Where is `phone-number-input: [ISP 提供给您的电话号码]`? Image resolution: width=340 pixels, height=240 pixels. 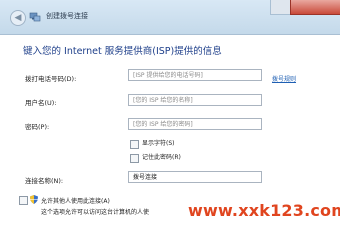
phone-number-input: [ISP 提供给您的电话号码] is located at coordinates (195, 75).